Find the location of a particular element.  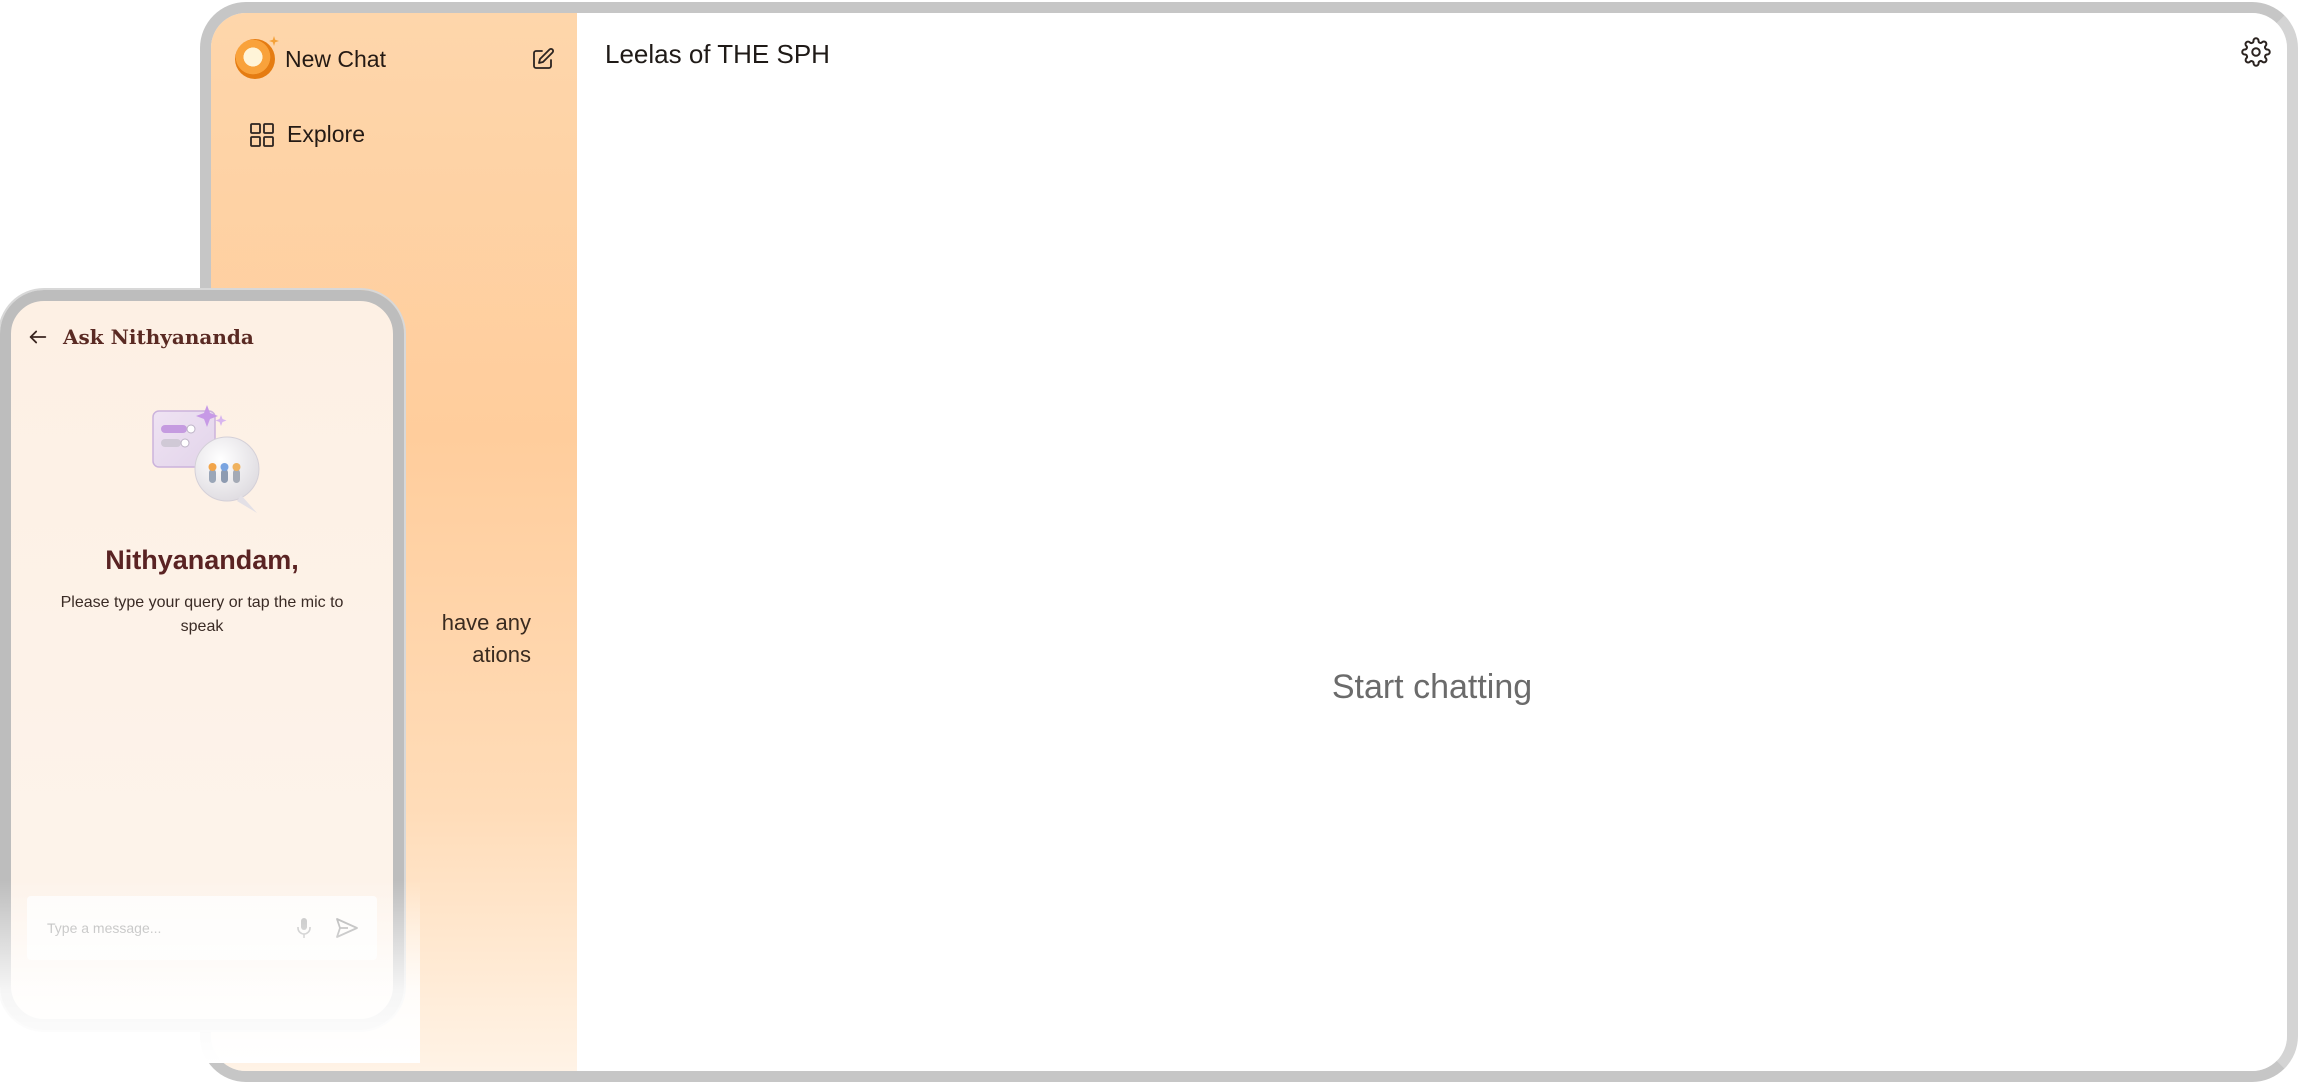

page-title: Leelas of THE SPH is located at coordinates (717, 54).